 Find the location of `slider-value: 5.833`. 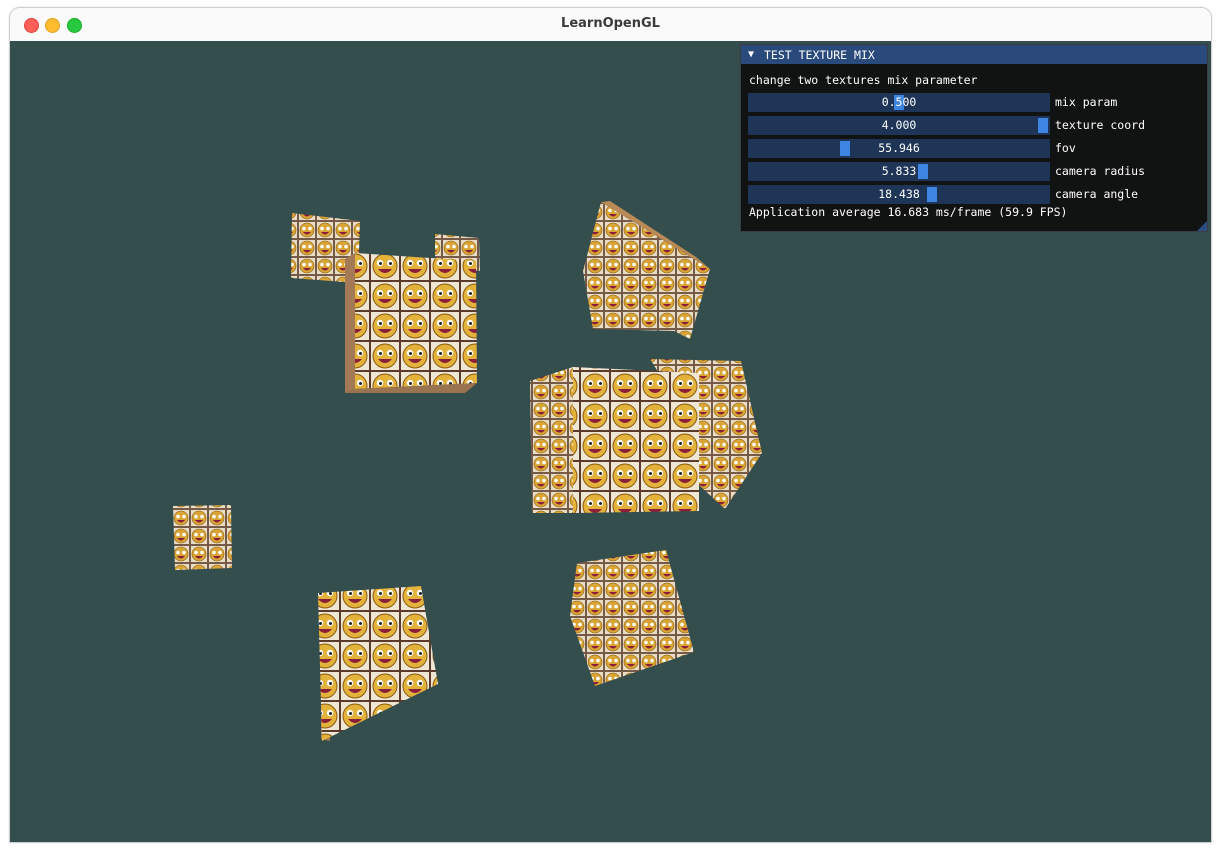

slider-value: 5.833 is located at coordinates (899, 171).